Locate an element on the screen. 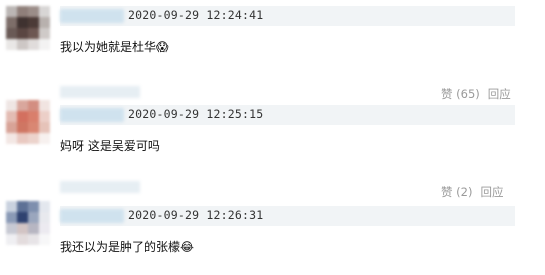  comment-text: 我以为她就是杜华😱 is located at coordinates (114, 46).